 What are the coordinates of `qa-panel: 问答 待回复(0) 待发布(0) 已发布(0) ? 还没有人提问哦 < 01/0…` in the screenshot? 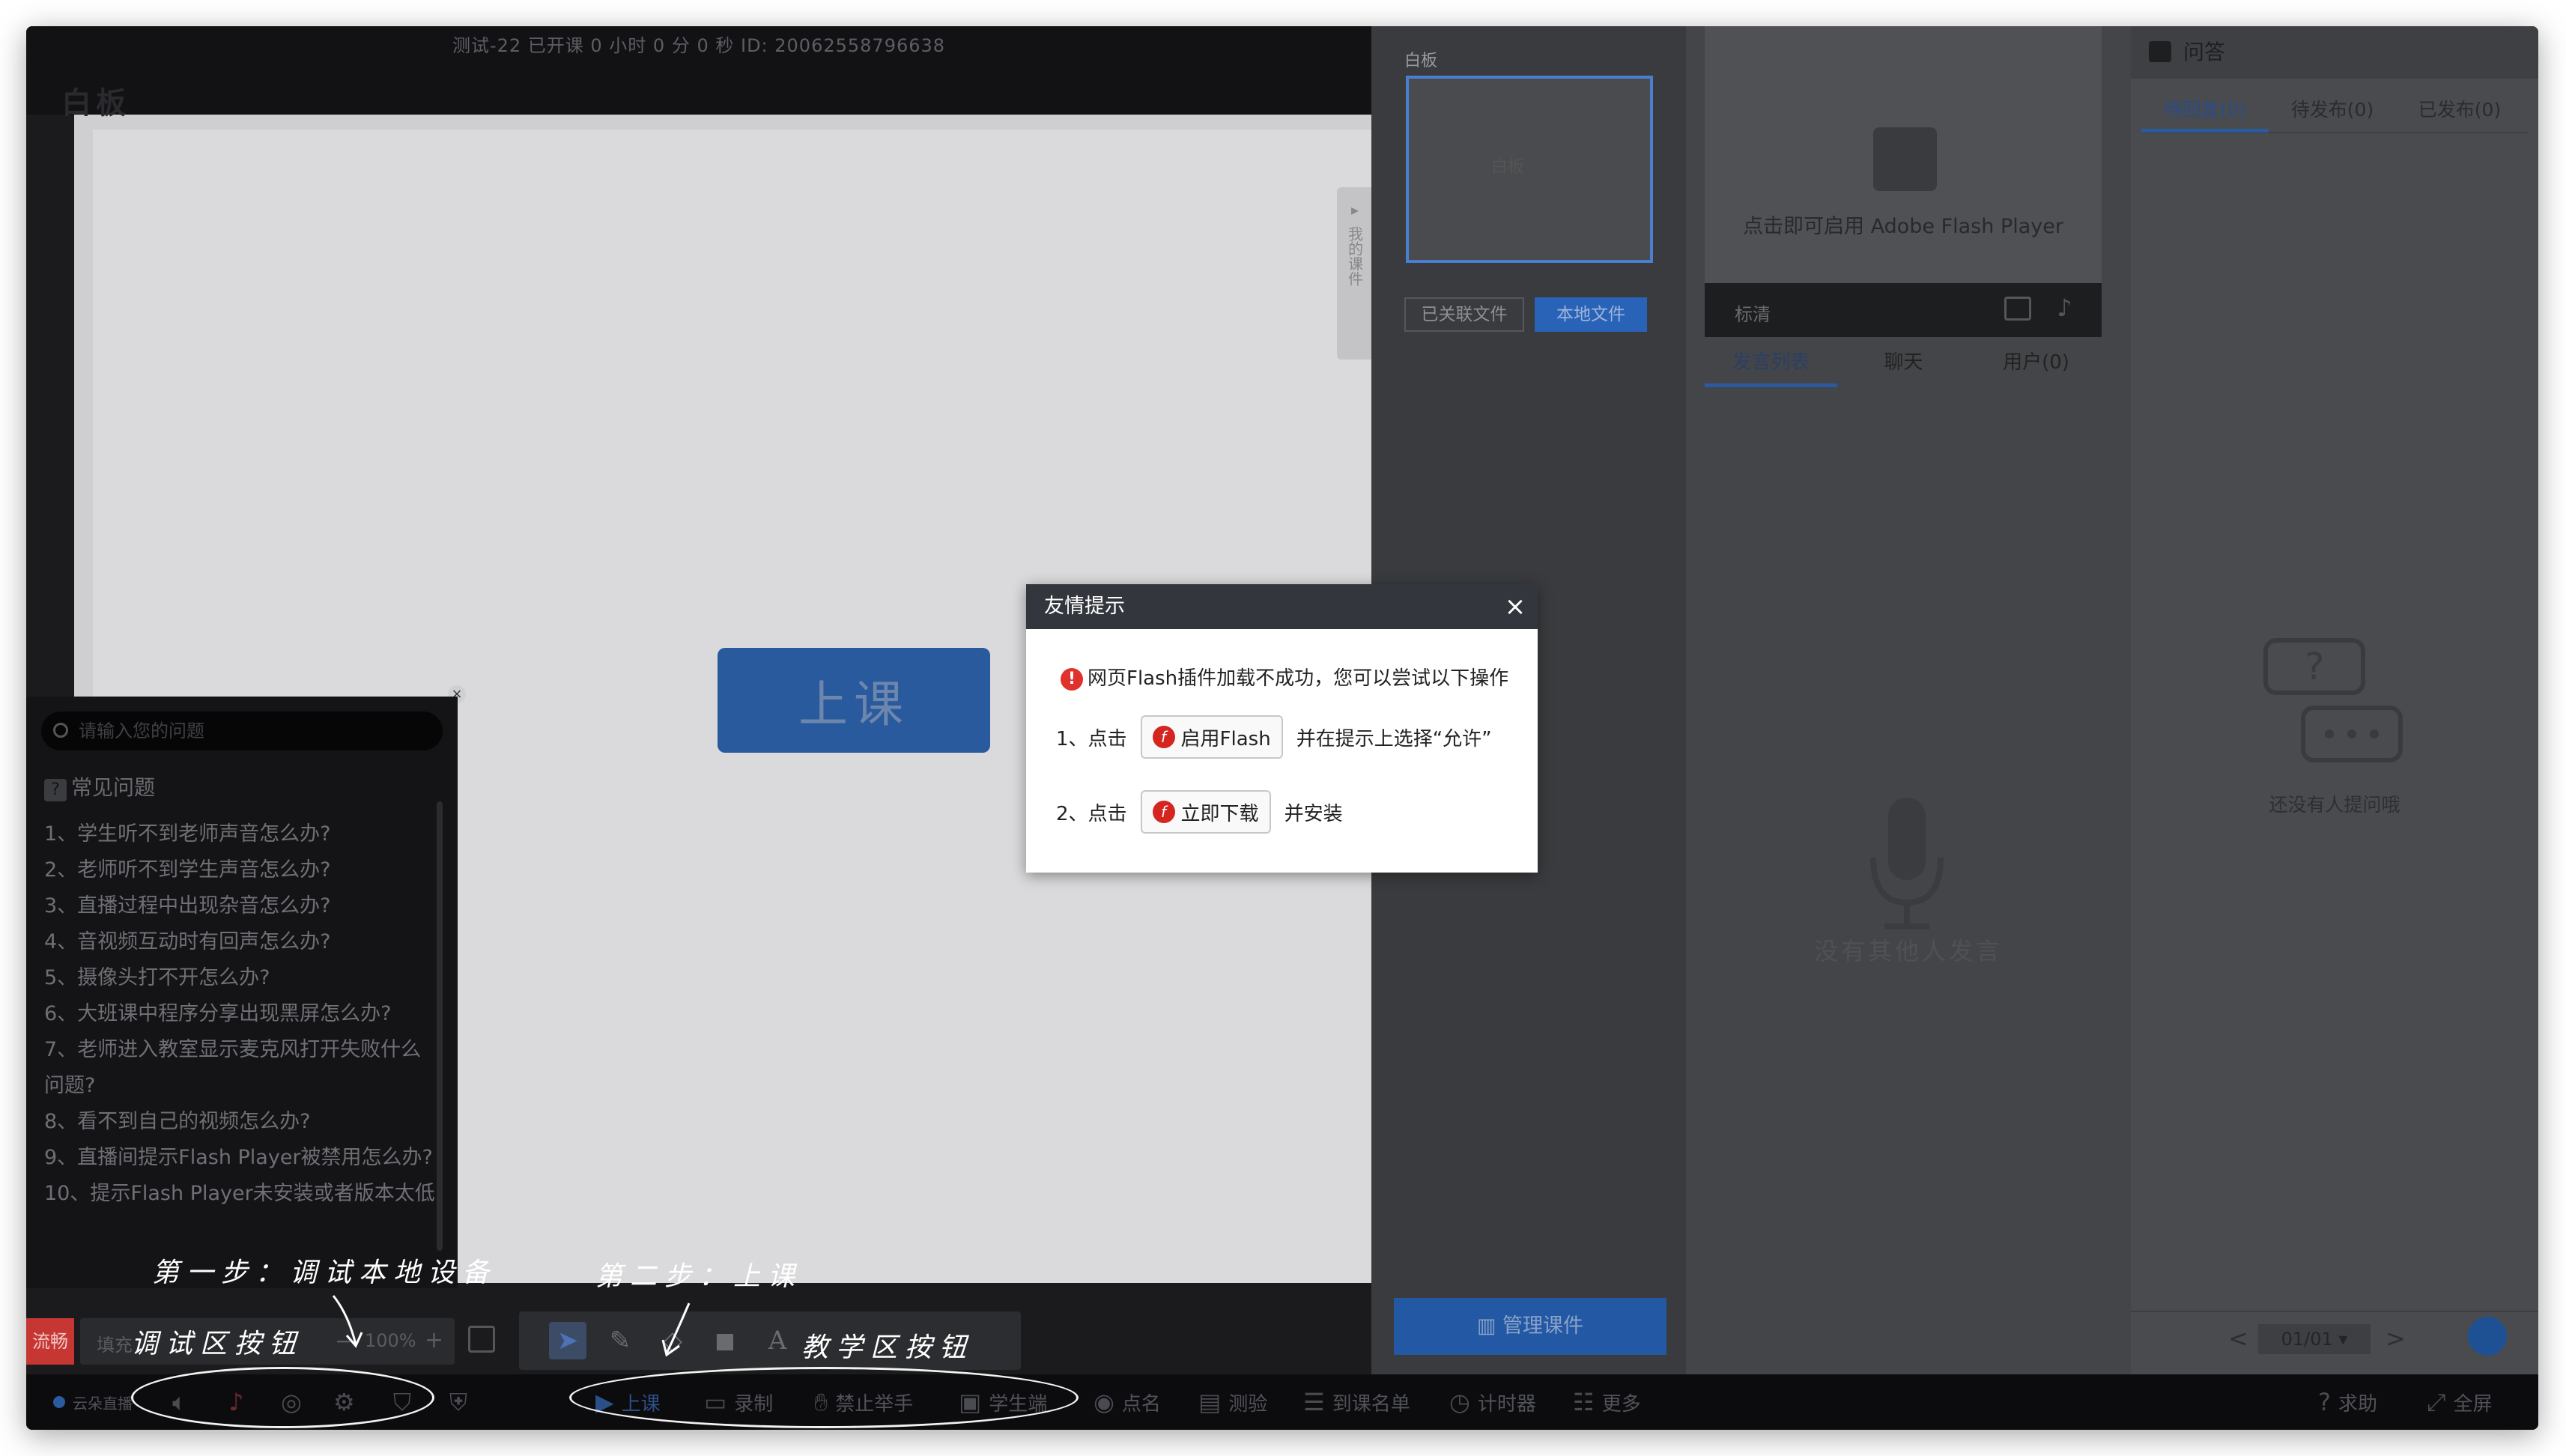 It's located at (2334, 700).